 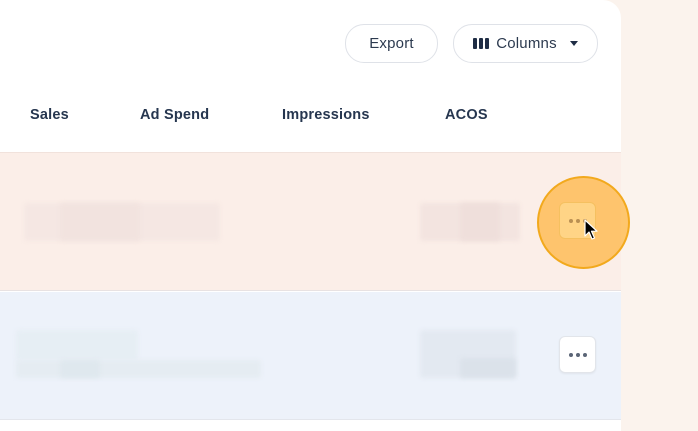 What do you see at coordinates (174, 115) in the screenshot?
I see `column-header-ad-spend: Ad Spend` at bounding box center [174, 115].